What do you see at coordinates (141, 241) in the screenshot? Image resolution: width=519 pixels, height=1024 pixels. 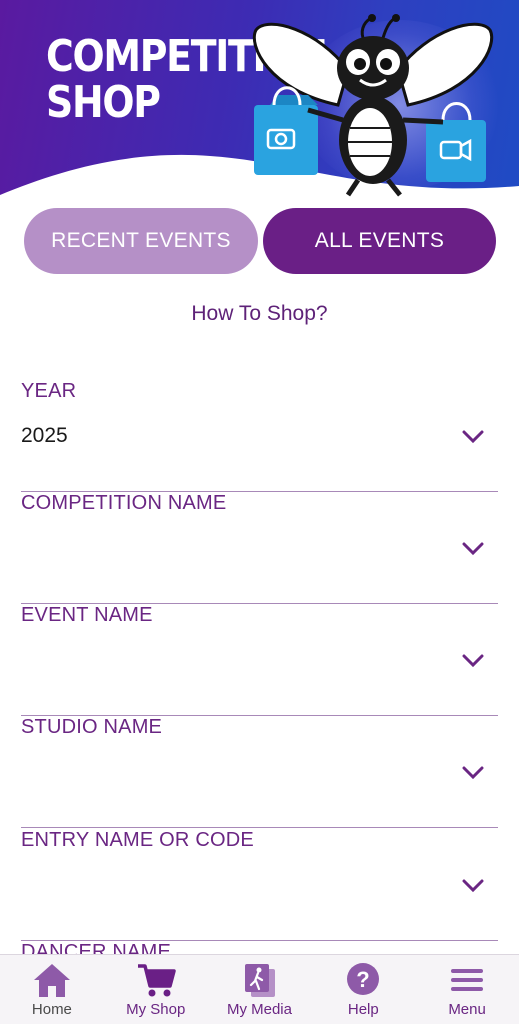 I see `tab-recent-events: RECENT EVENTS` at bounding box center [141, 241].